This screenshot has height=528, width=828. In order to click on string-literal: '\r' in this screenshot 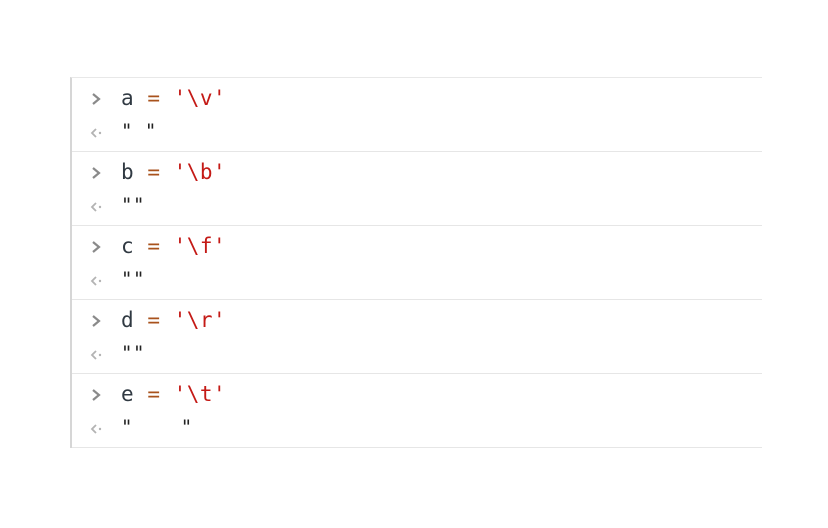, I will do `click(200, 320)`.